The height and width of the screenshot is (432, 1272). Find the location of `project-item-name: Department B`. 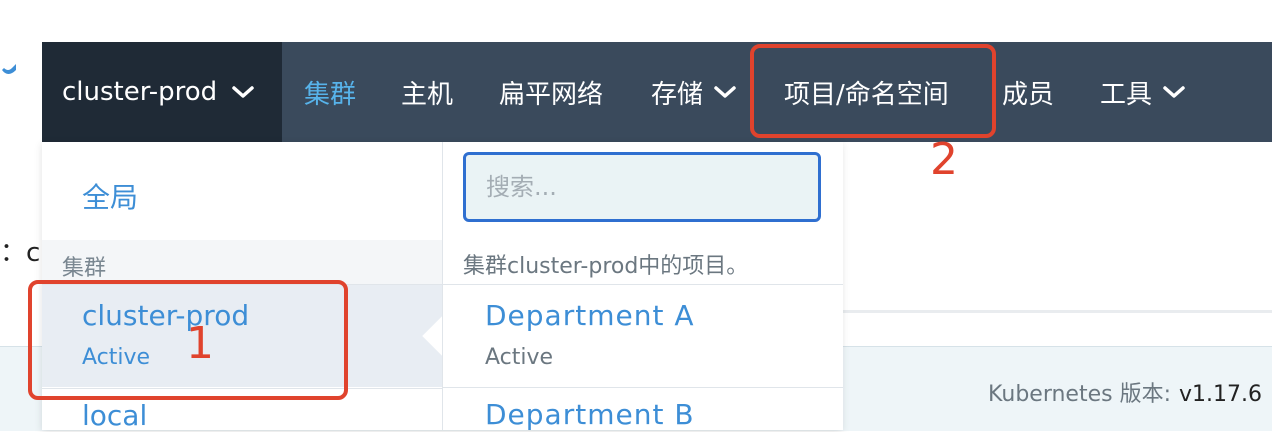

project-item-name: Department B is located at coordinates (590, 414).